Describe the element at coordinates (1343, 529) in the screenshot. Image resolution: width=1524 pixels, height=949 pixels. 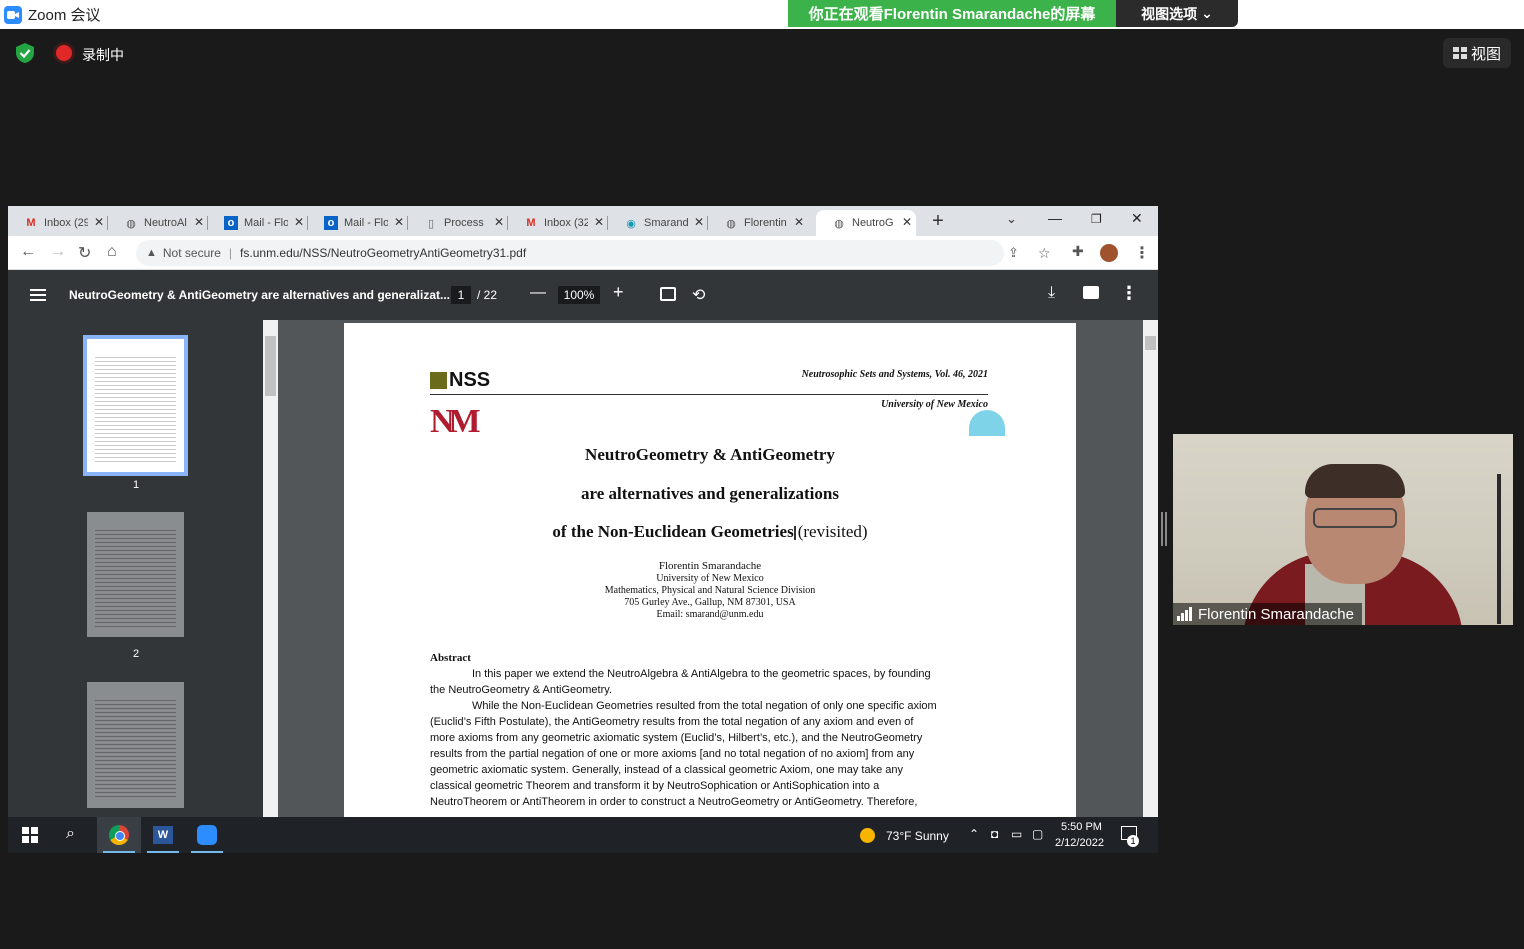
I see `participant-video: Florentin Smarandache` at that location.